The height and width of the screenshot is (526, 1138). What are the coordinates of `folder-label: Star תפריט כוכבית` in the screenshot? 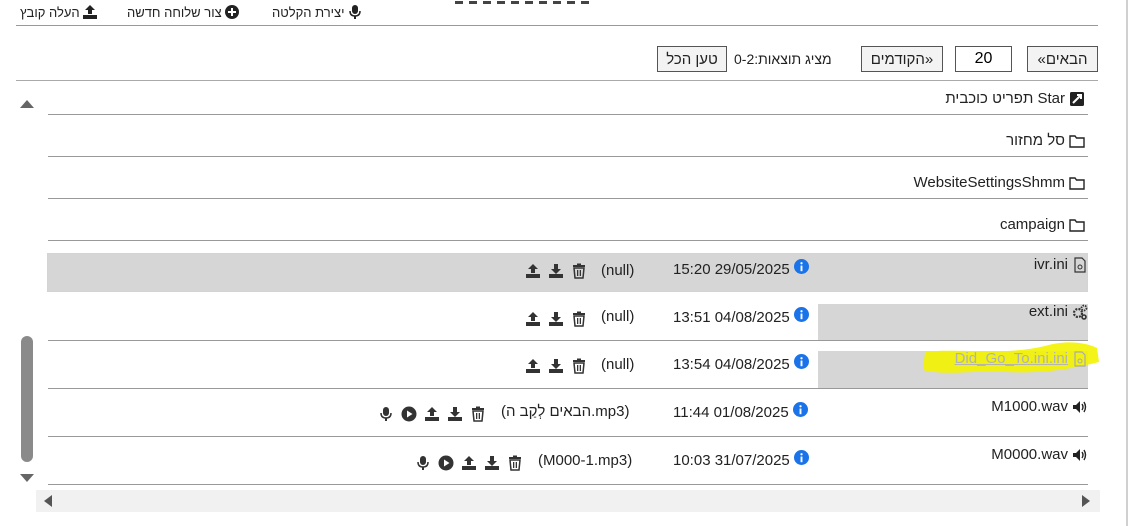 It's located at (1005, 98).